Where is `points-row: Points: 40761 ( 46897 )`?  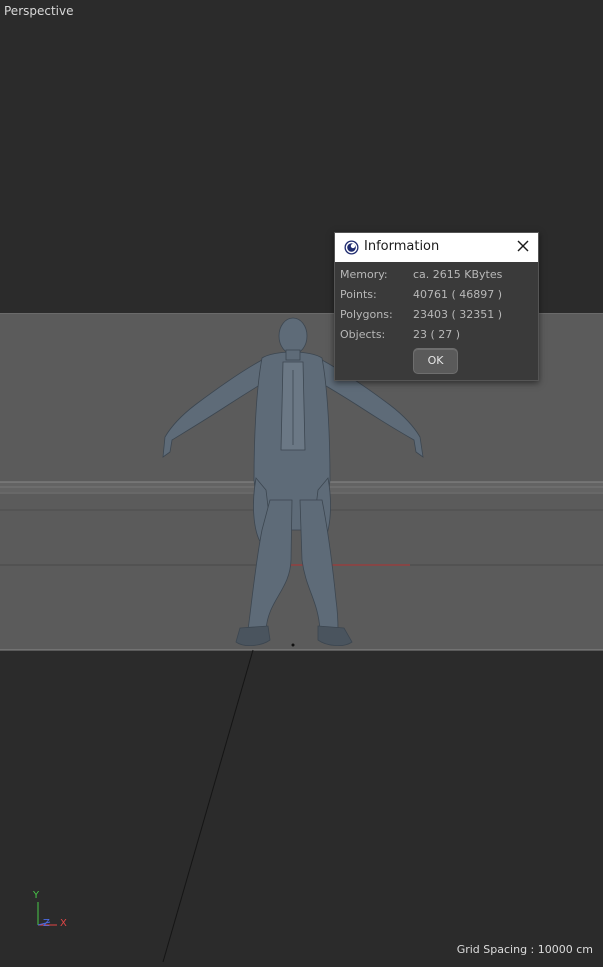
points-row: Points: 40761 ( 46897 ) is located at coordinates (435, 296).